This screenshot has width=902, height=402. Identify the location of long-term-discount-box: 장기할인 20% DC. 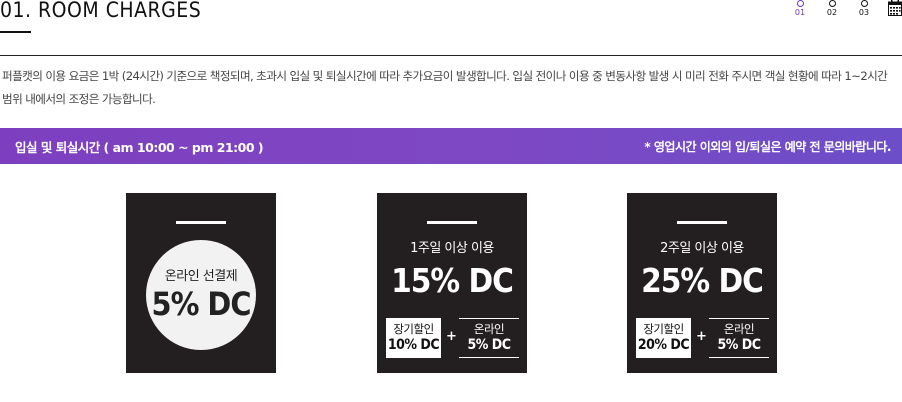
(663, 338).